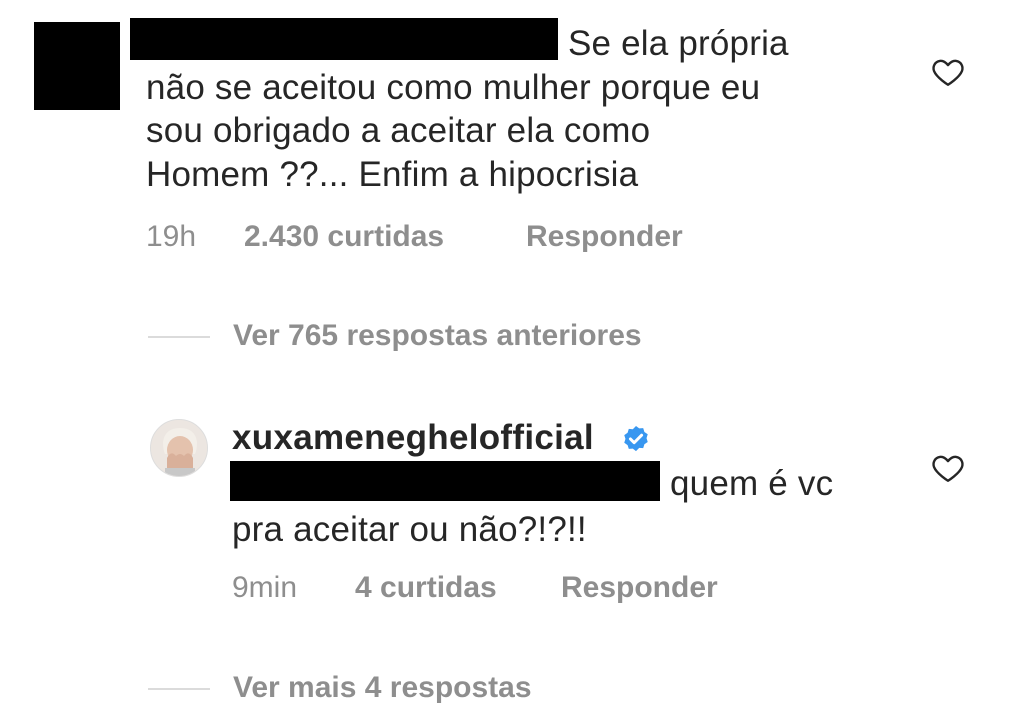 The height and width of the screenshot is (728, 1024). I want to click on comment-text-line-1: Se ela própria, so click(678, 43).